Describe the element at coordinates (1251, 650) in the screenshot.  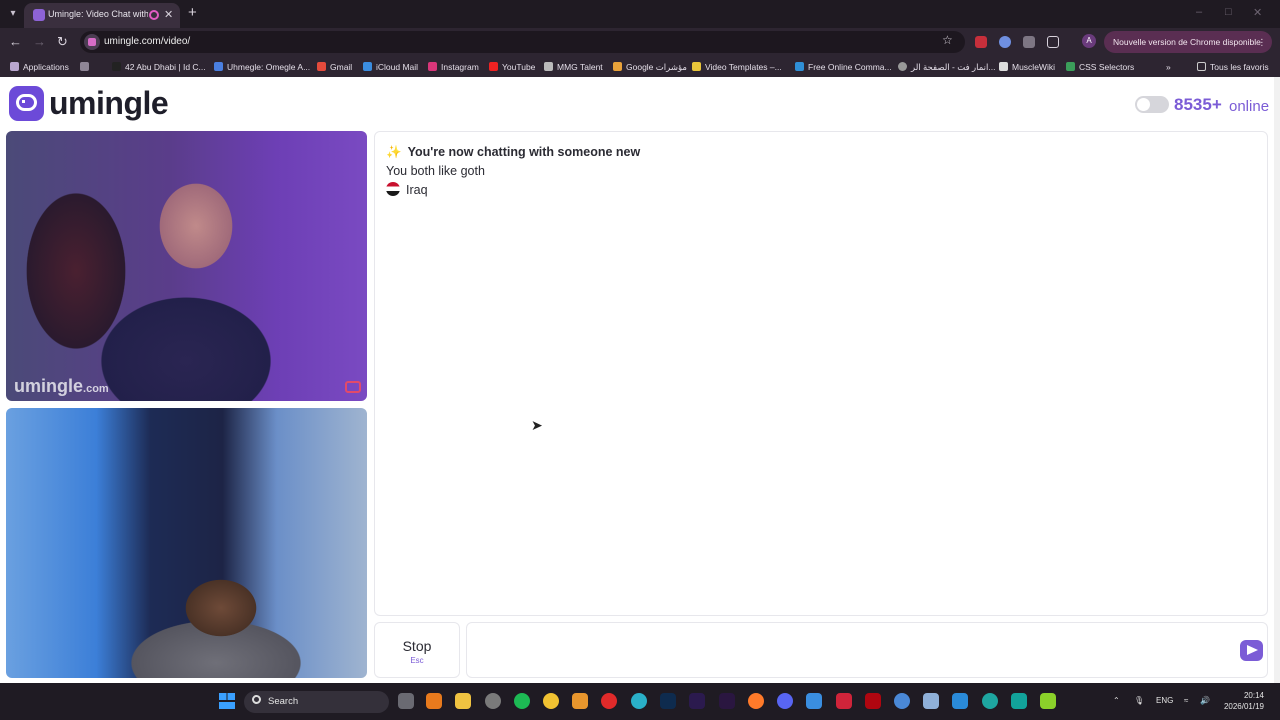
I see `send-message-icon` at that location.